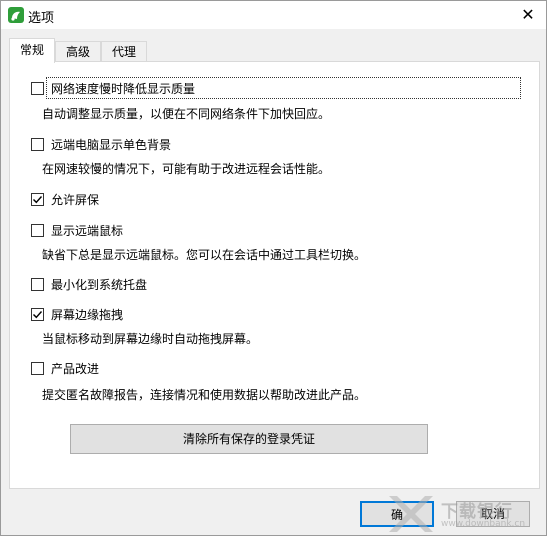  Describe the element at coordinates (37, 284) in the screenshot. I see `minimize-to-tray-checkbox` at that location.